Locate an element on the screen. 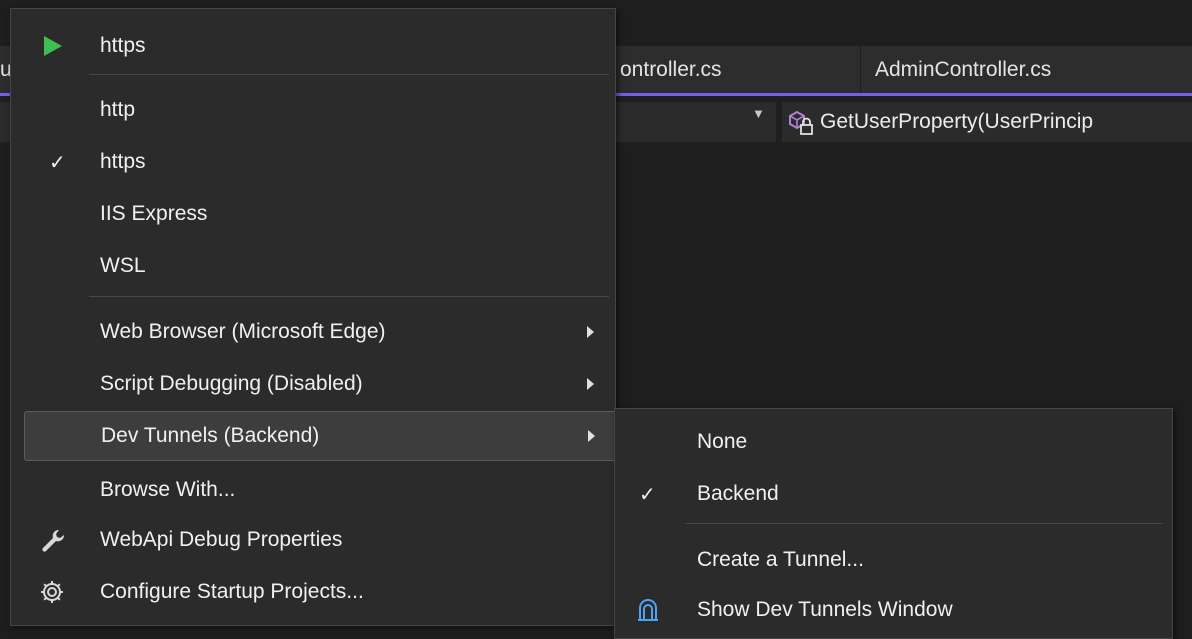 This screenshot has width=1192, height=639. member-dropdown-text: GetUserProperty(UserPrincip is located at coordinates (957, 121).